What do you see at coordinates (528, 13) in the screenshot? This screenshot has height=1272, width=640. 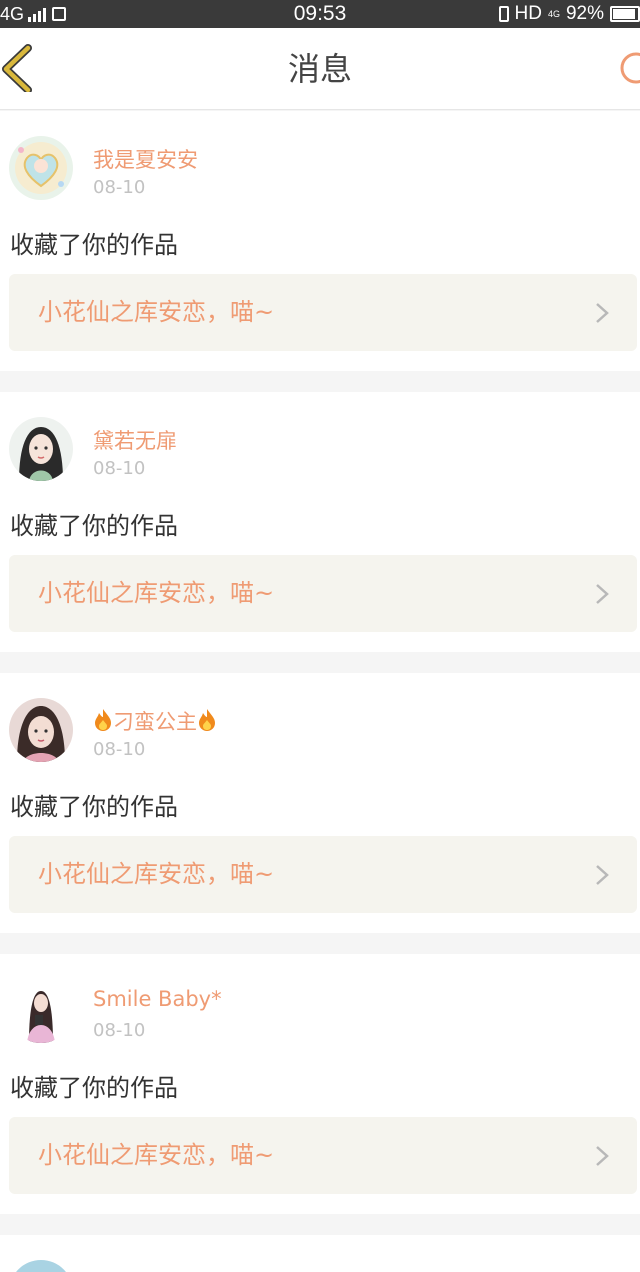 I see `hd-label: HD` at bounding box center [528, 13].